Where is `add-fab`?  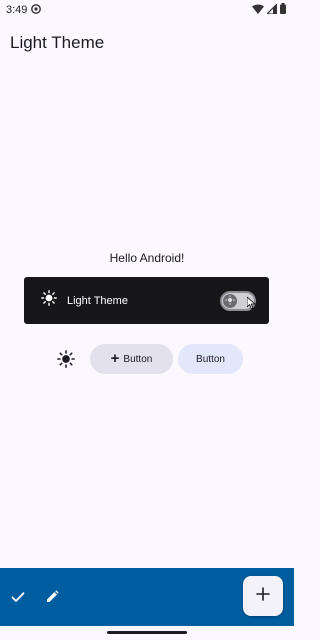
add-fab is located at coordinates (263, 596).